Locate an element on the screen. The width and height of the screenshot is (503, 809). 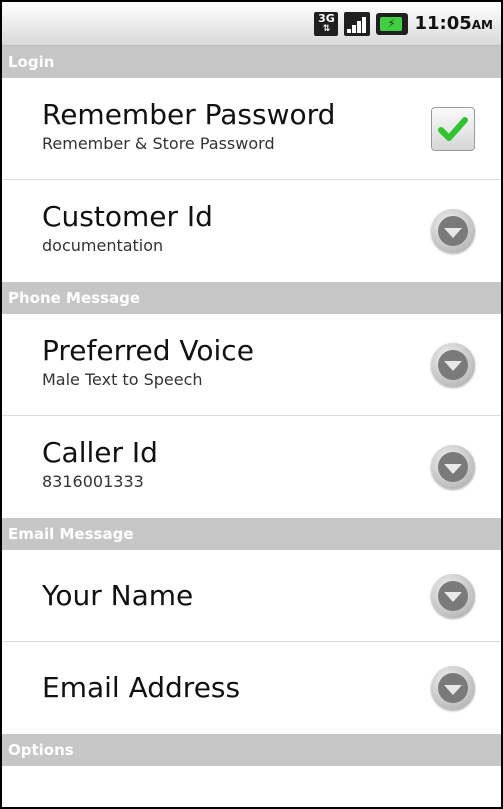
section-header-login: Login is located at coordinates (251, 62).